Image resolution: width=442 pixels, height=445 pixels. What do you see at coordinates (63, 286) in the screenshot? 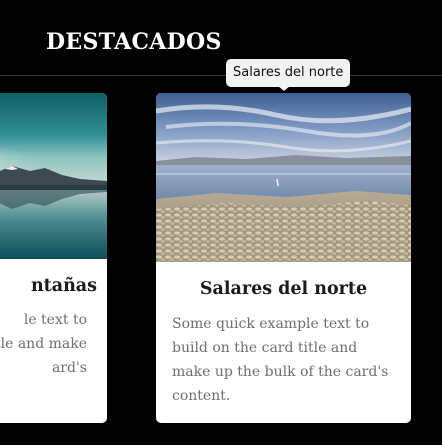
I see `card-title: ntañas` at bounding box center [63, 286].